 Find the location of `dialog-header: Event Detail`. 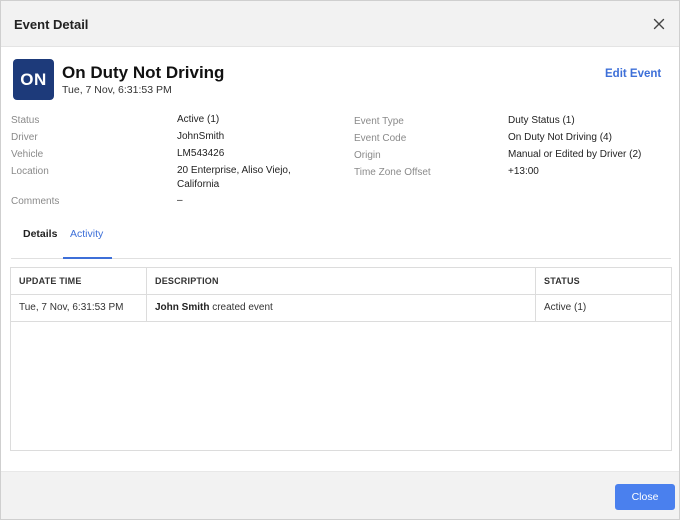

dialog-header: Event Detail is located at coordinates (340, 24).